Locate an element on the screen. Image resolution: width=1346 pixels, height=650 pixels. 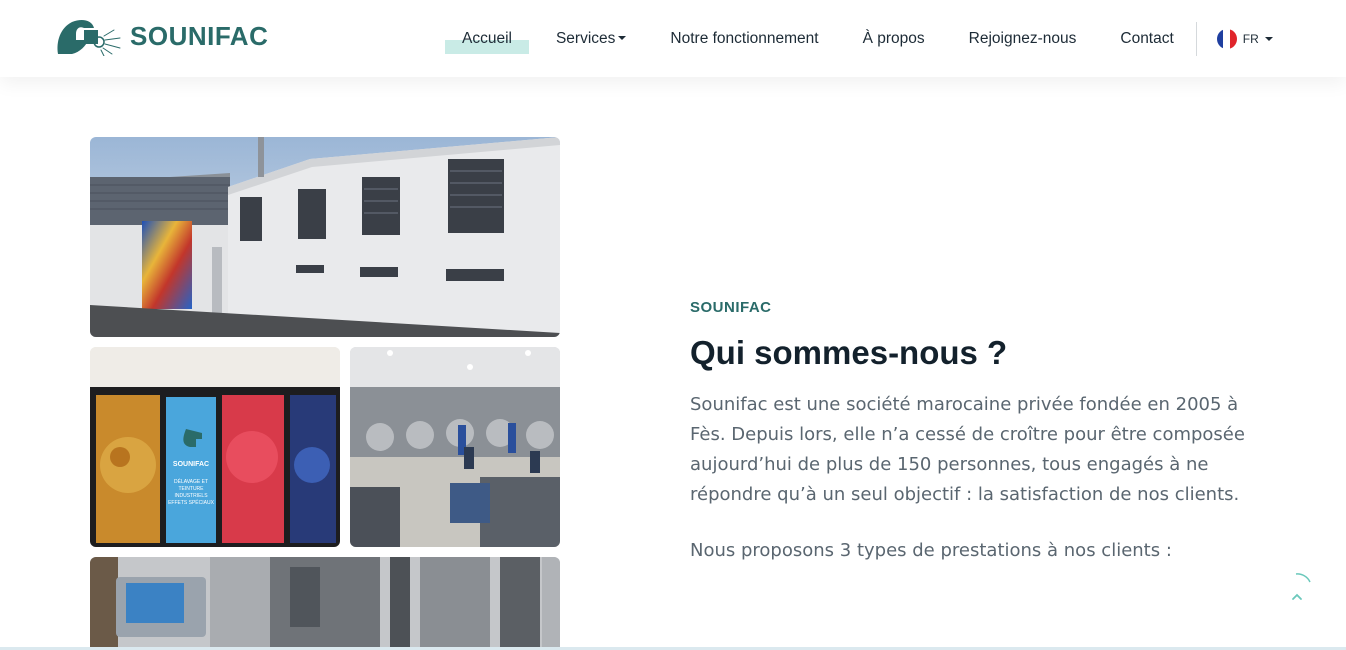
scroll-to-top-button is located at coordinates (1298, 590).